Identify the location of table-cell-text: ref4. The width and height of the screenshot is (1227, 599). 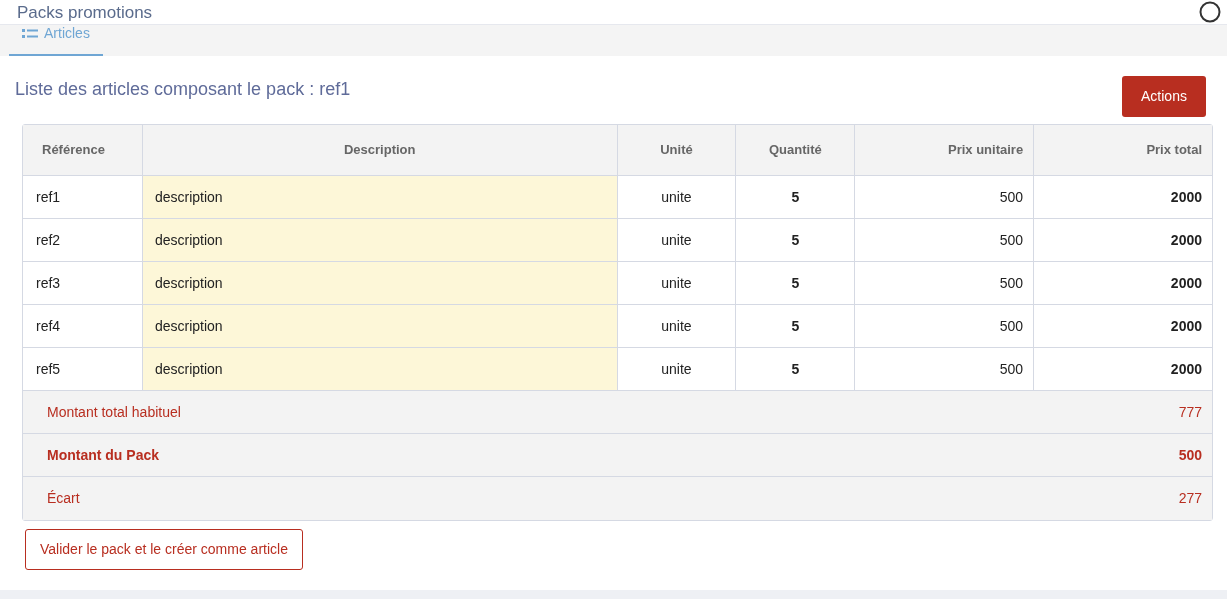
(48, 326).